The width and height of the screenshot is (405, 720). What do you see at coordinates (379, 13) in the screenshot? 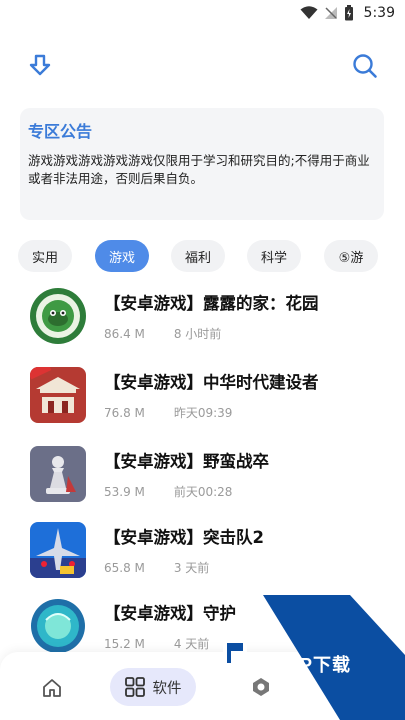
I see `status-time: 5:39` at bounding box center [379, 13].